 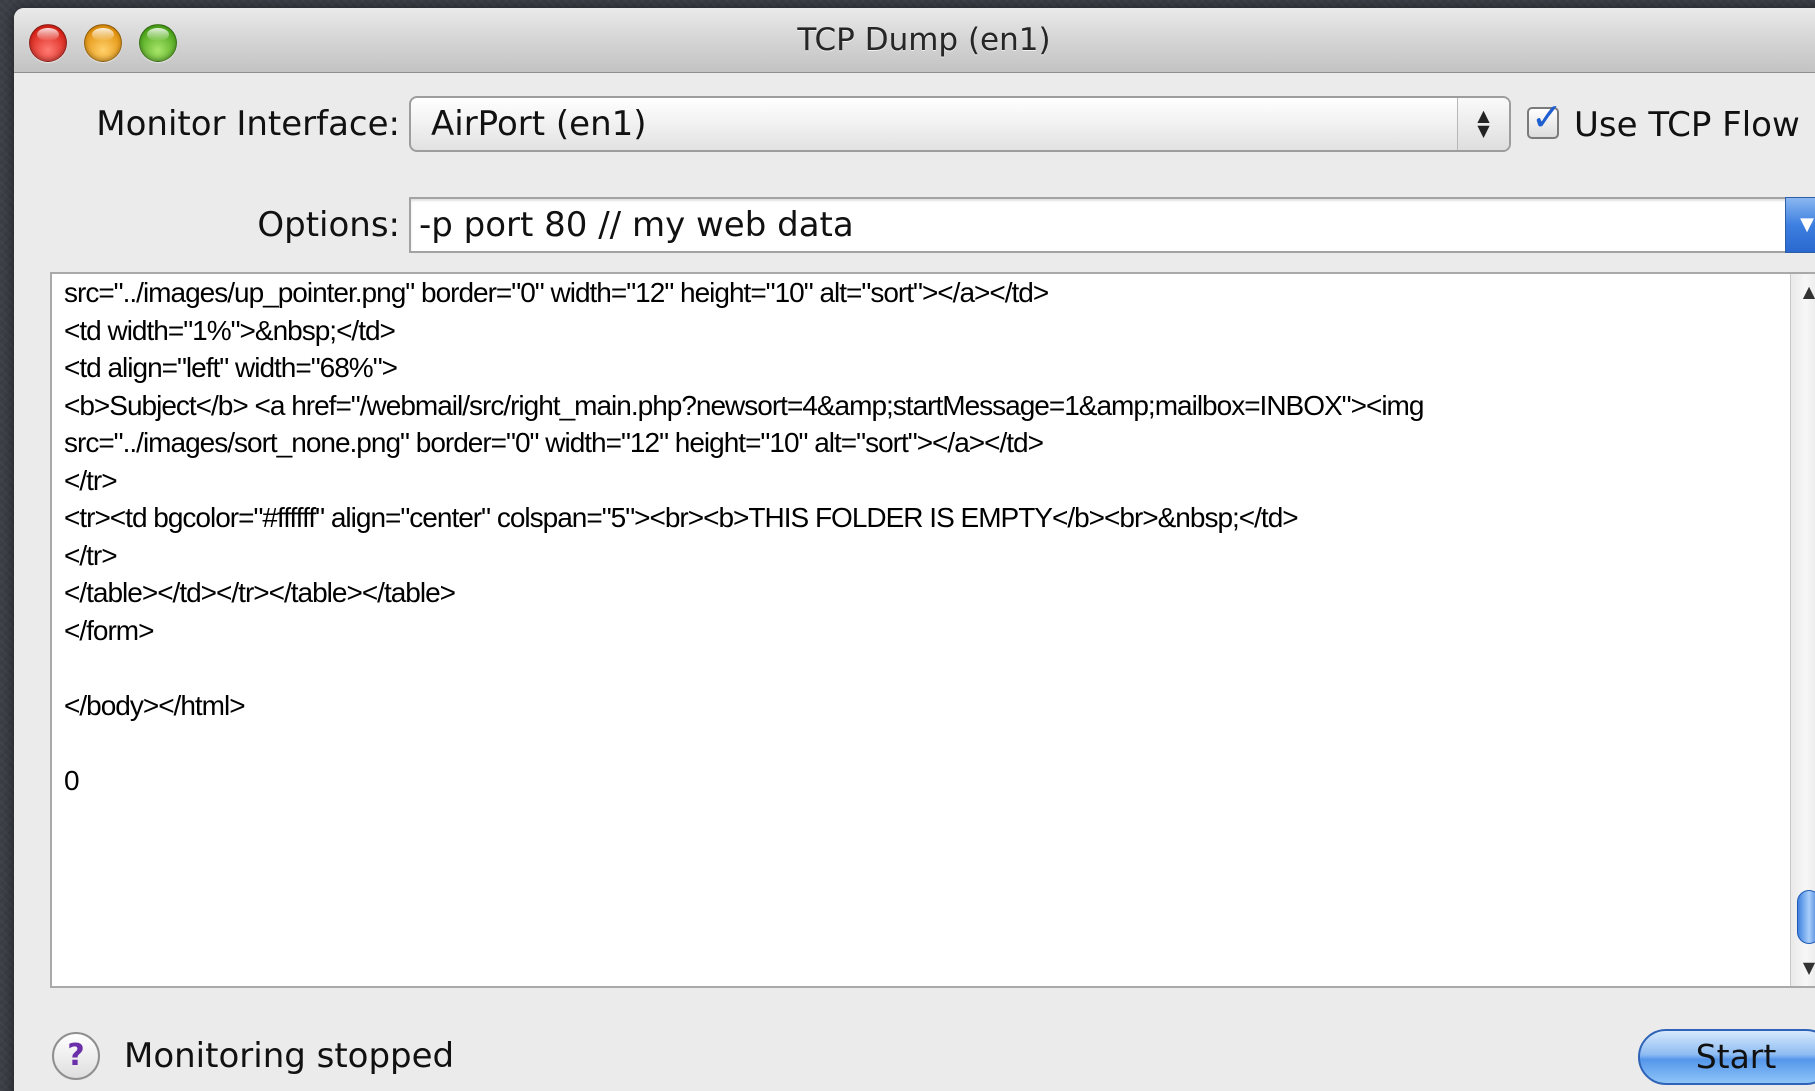 I want to click on log-line: </table></td></tr></table></table>, so click(x=260, y=592).